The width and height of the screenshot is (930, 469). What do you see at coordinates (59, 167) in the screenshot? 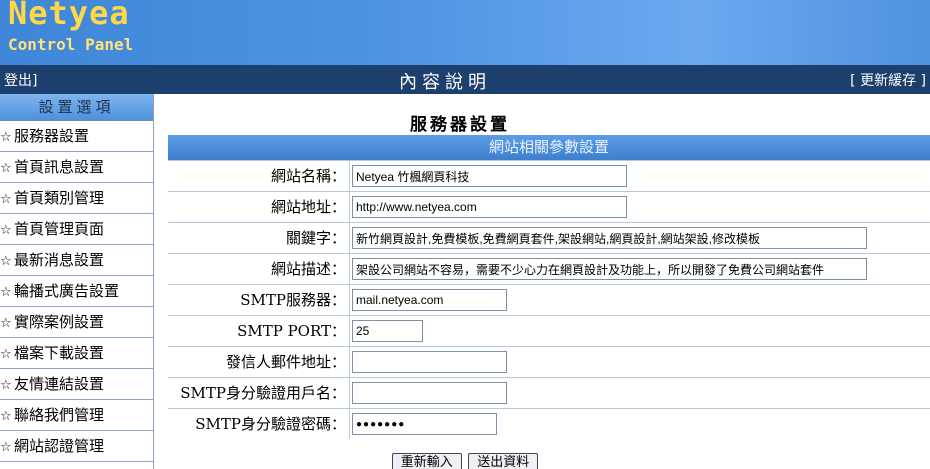
I see `sidebar-item-label: 首頁訊息設置` at bounding box center [59, 167].